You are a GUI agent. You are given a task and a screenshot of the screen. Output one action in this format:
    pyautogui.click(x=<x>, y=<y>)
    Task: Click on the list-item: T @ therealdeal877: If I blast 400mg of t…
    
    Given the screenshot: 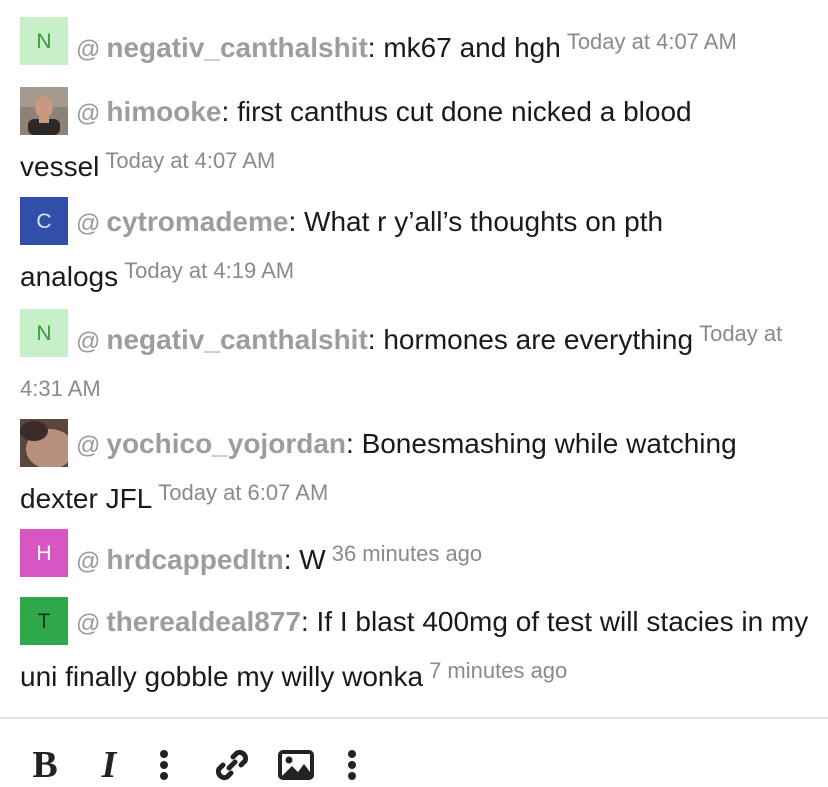 What is the action you would take?
    pyautogui.click(x=420, y=648)
    